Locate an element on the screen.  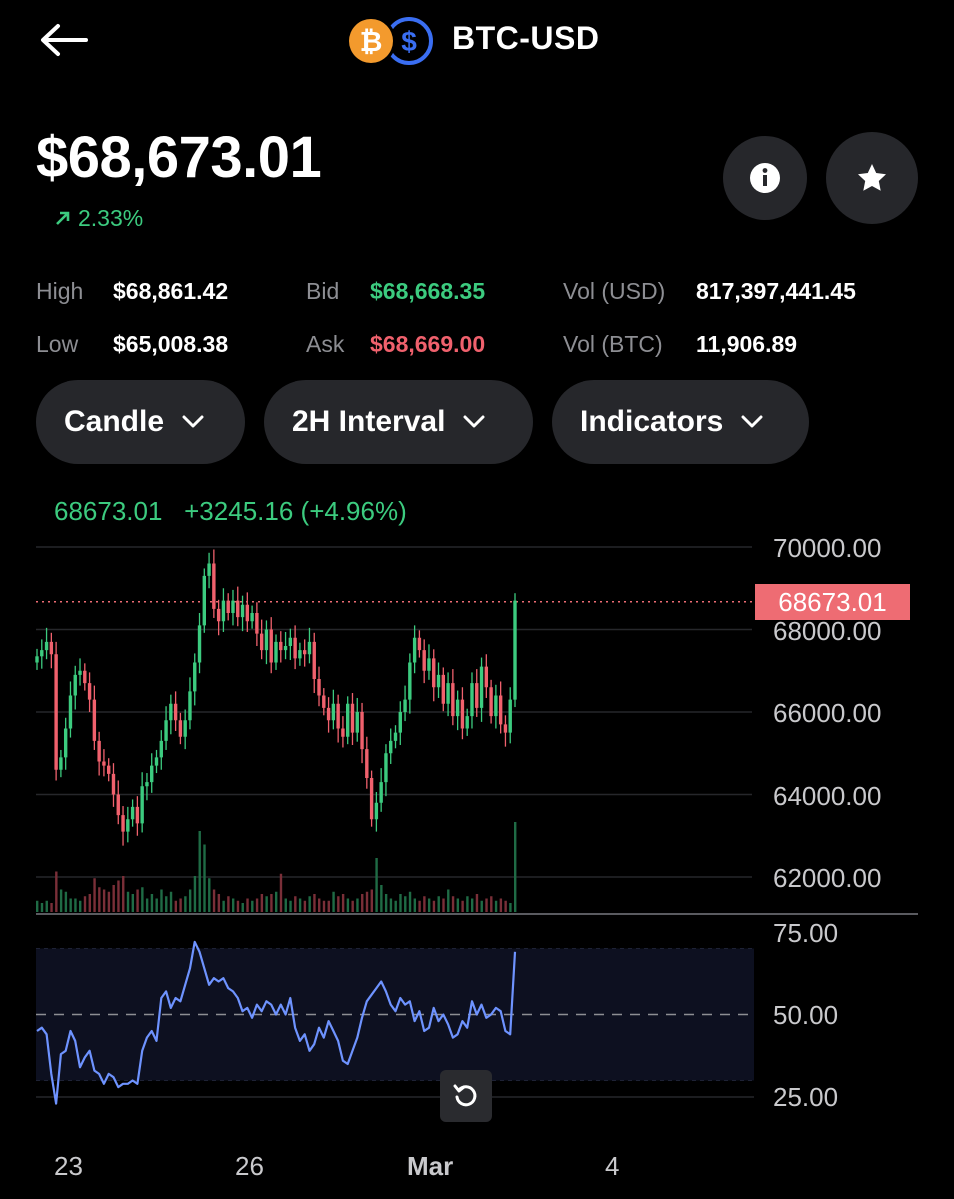
rsi-tick-label: 25.00 is located at coordinates (806, 1097).